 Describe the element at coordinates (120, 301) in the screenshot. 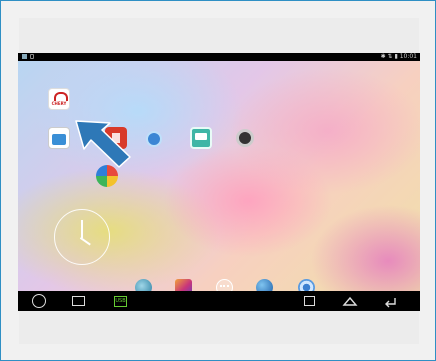

I see `usb-icon: USB` at that location.